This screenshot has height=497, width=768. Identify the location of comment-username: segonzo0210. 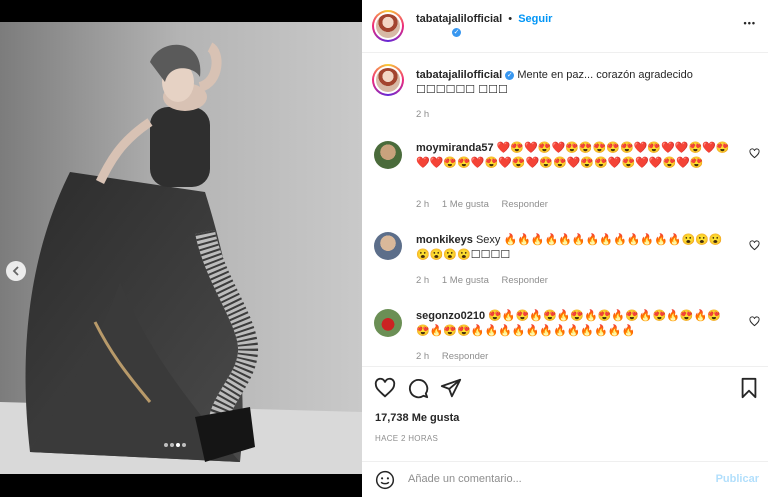
(450, 316).